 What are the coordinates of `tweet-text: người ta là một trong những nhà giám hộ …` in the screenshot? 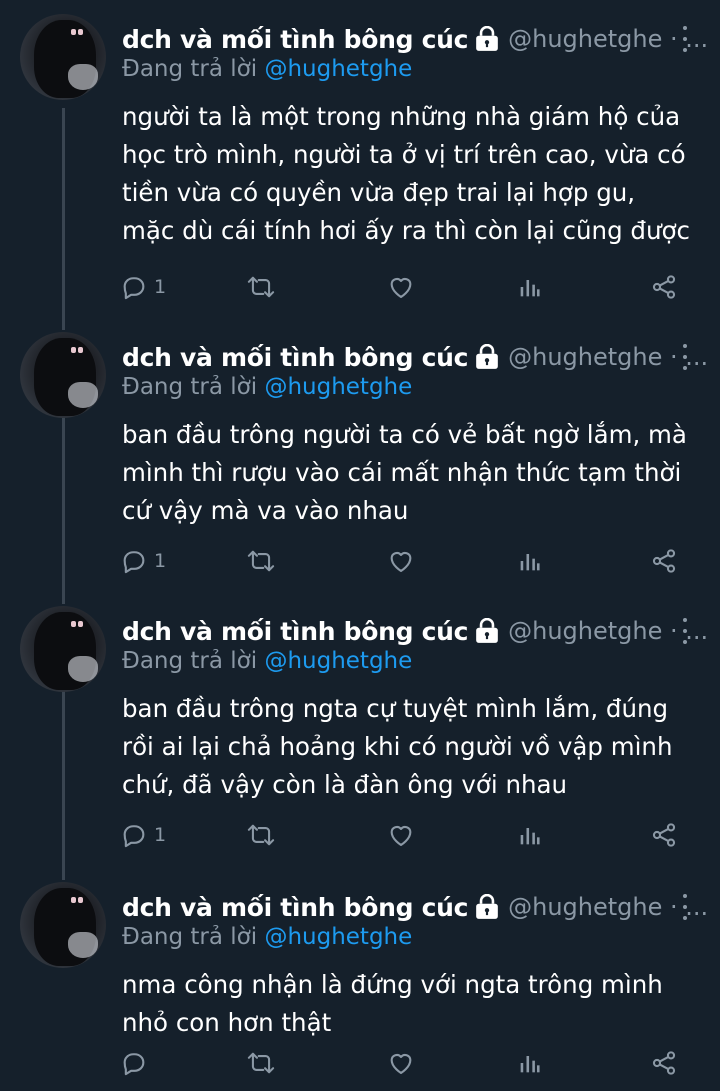 It's located at (406, 173).